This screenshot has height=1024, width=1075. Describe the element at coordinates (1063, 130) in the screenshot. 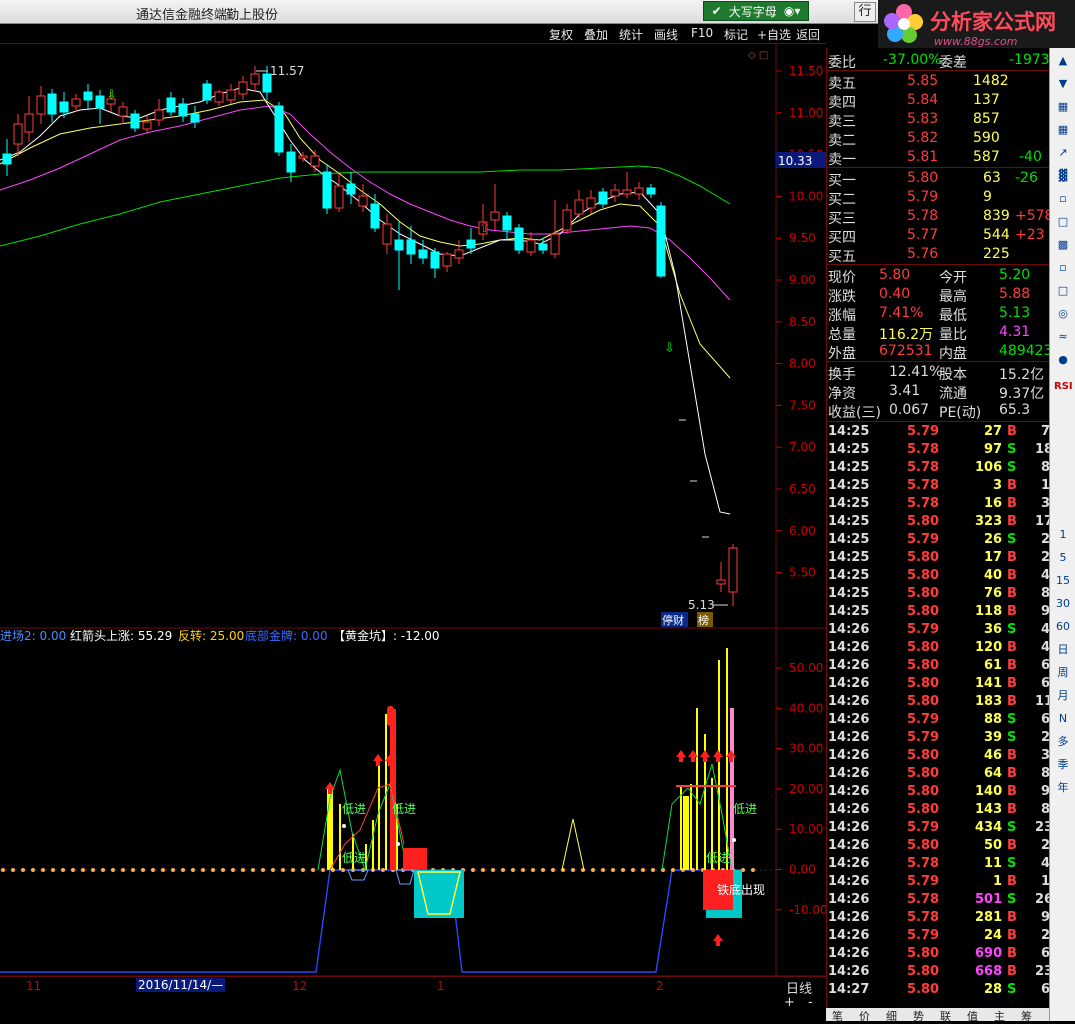

I see `table-icon: ▦` at that location.